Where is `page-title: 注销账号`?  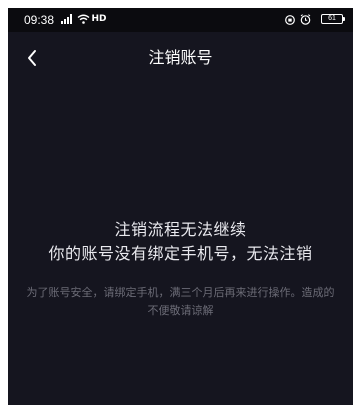
page-title: 注销账号 is located at coordinates (180, 57).